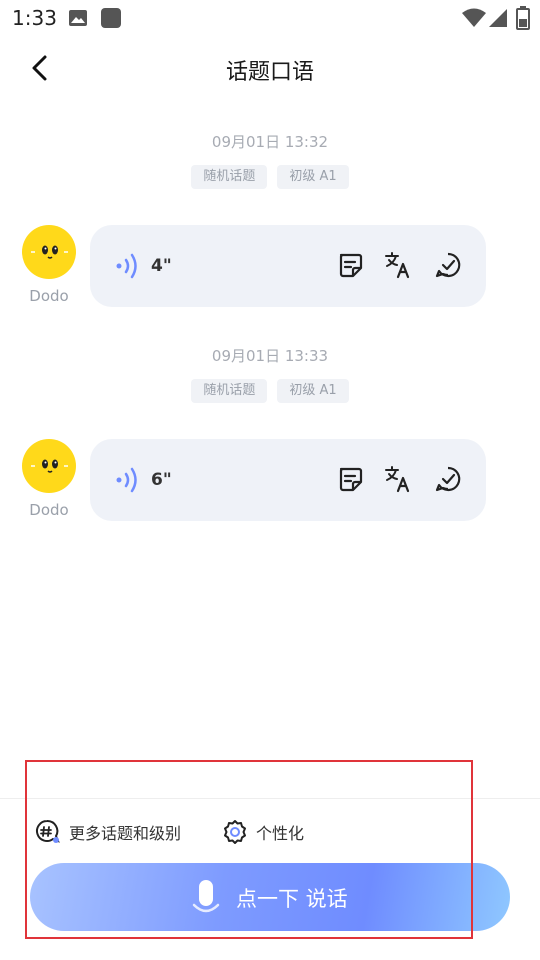 The height and width of the screenshot is (960, 540). Describe the element at coordinates (235, 832) in the screenshot. I see `gear-icon` at that location.